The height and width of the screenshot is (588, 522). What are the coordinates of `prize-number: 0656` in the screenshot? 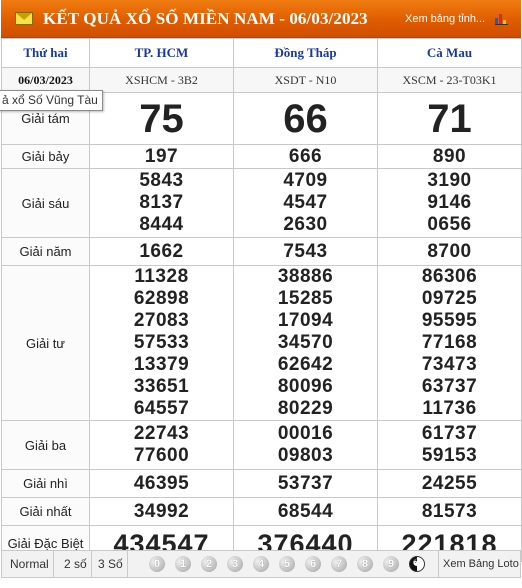 It's located at (449, 224).